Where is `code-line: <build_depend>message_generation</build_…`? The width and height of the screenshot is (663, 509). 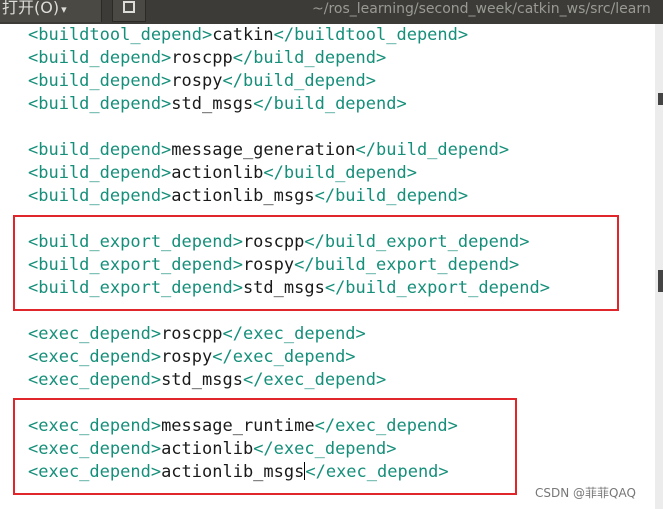 code-line: <build_depend>message_generation</build_… is located at coordinates (269, 150).